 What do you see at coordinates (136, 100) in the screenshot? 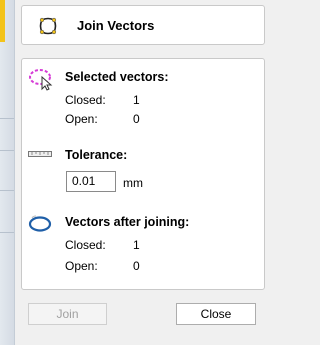
I see `selected-closed-value: 1` at bounding box center [136, 100].